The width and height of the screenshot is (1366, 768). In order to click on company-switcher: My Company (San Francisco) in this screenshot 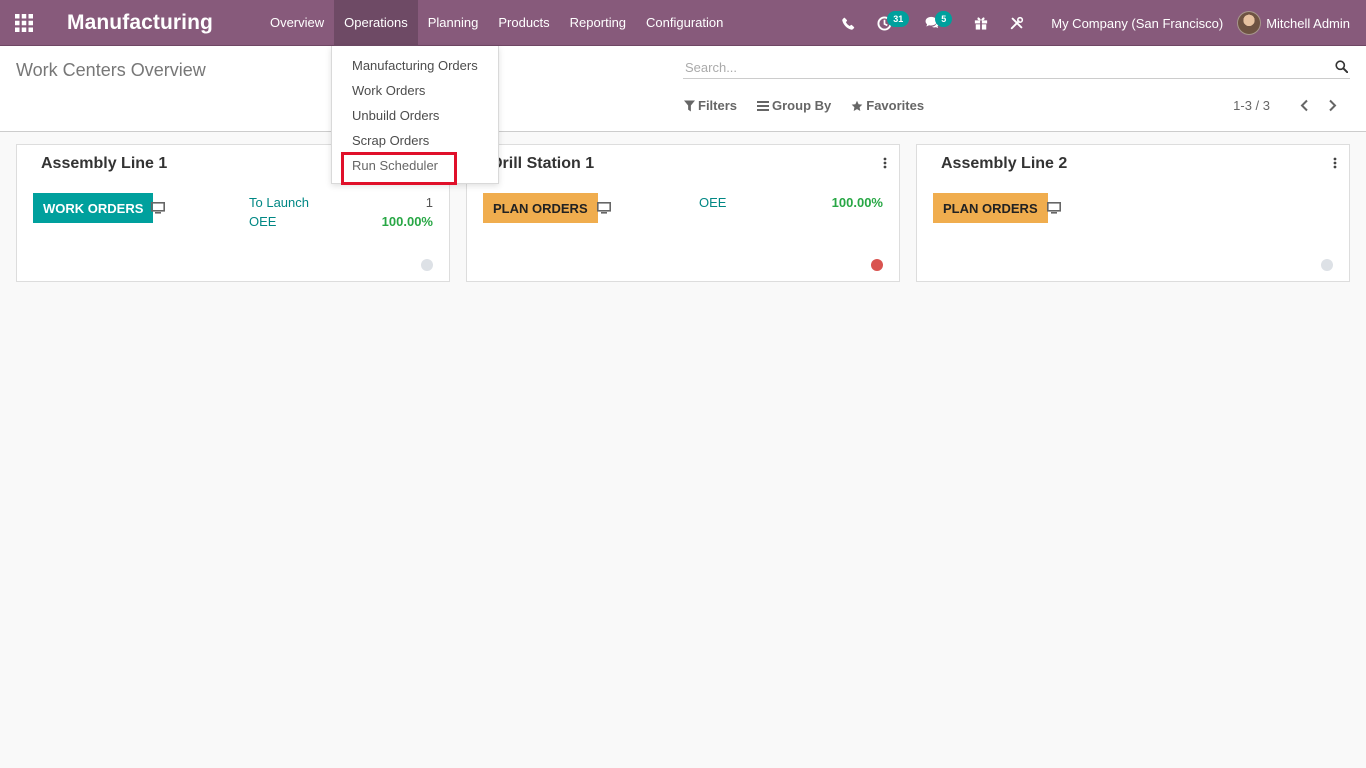, I will do `click(1136, 23)`.